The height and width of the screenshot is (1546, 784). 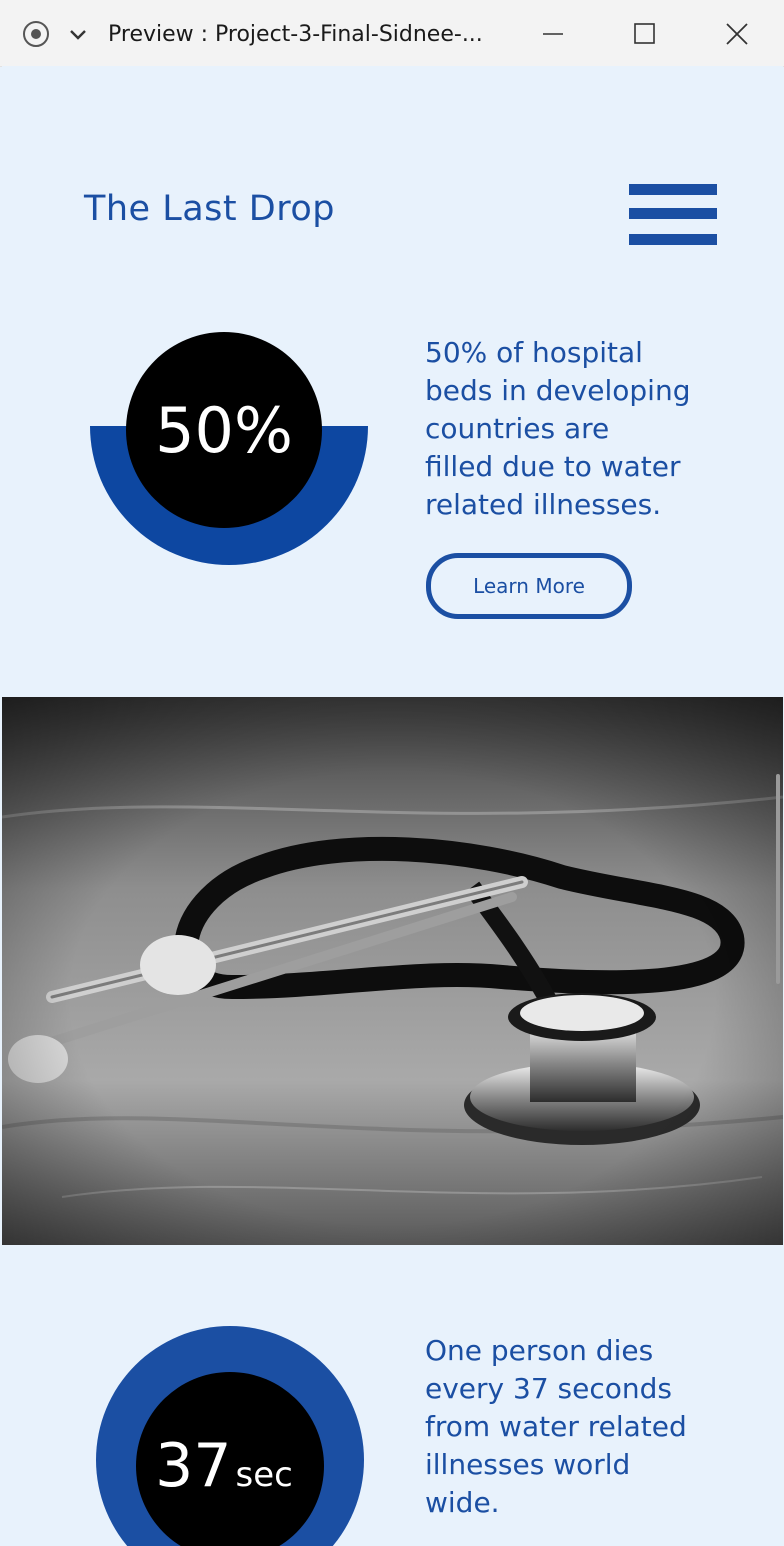 I want to click on close-icon, so click(x=737, y=34).